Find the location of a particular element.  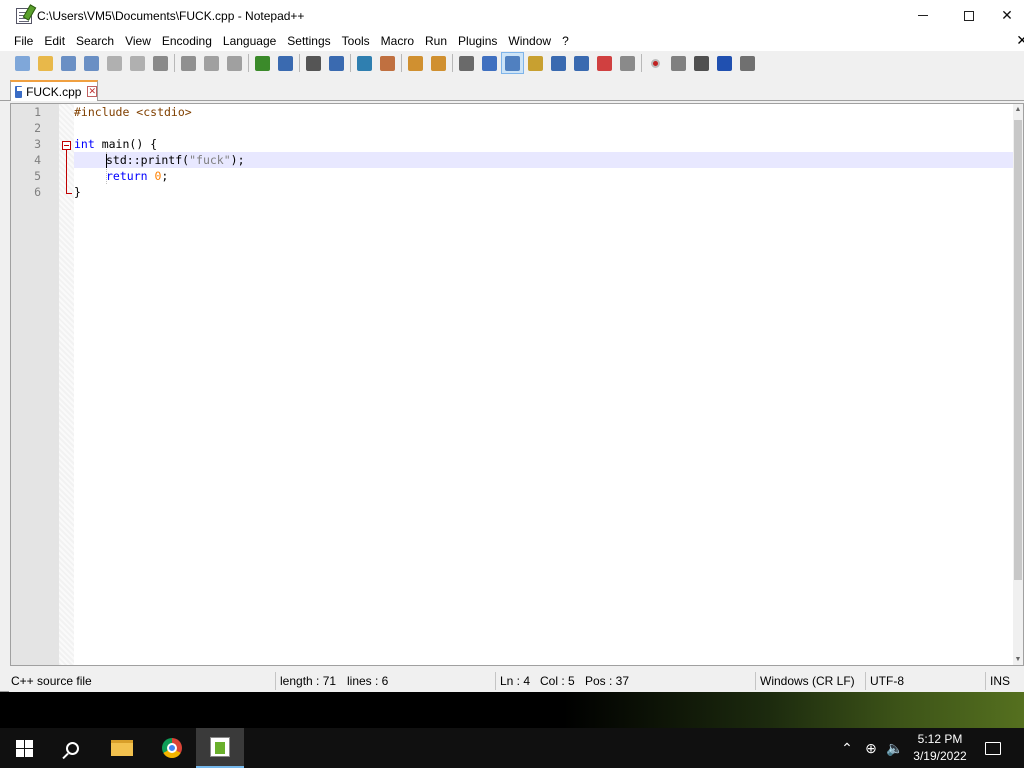

word-wrap-button is located at coordinates (466, 63).